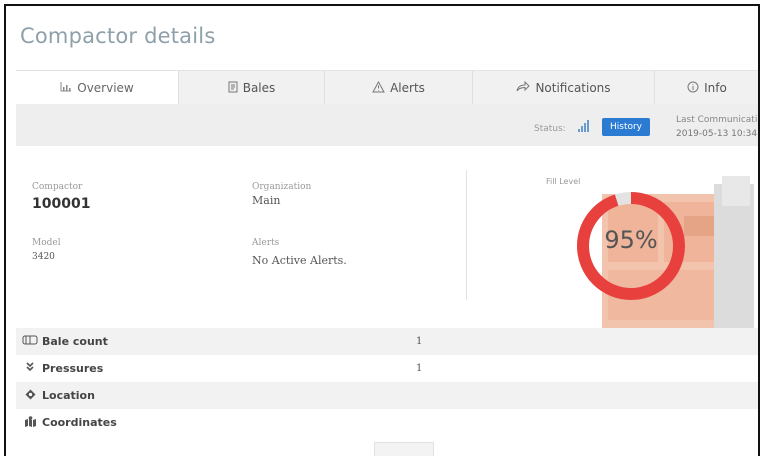  What do you see at coordinates (118, 36) in the screenshot?
I see `page-title: Compactor details` at bounding box center [118, 36].